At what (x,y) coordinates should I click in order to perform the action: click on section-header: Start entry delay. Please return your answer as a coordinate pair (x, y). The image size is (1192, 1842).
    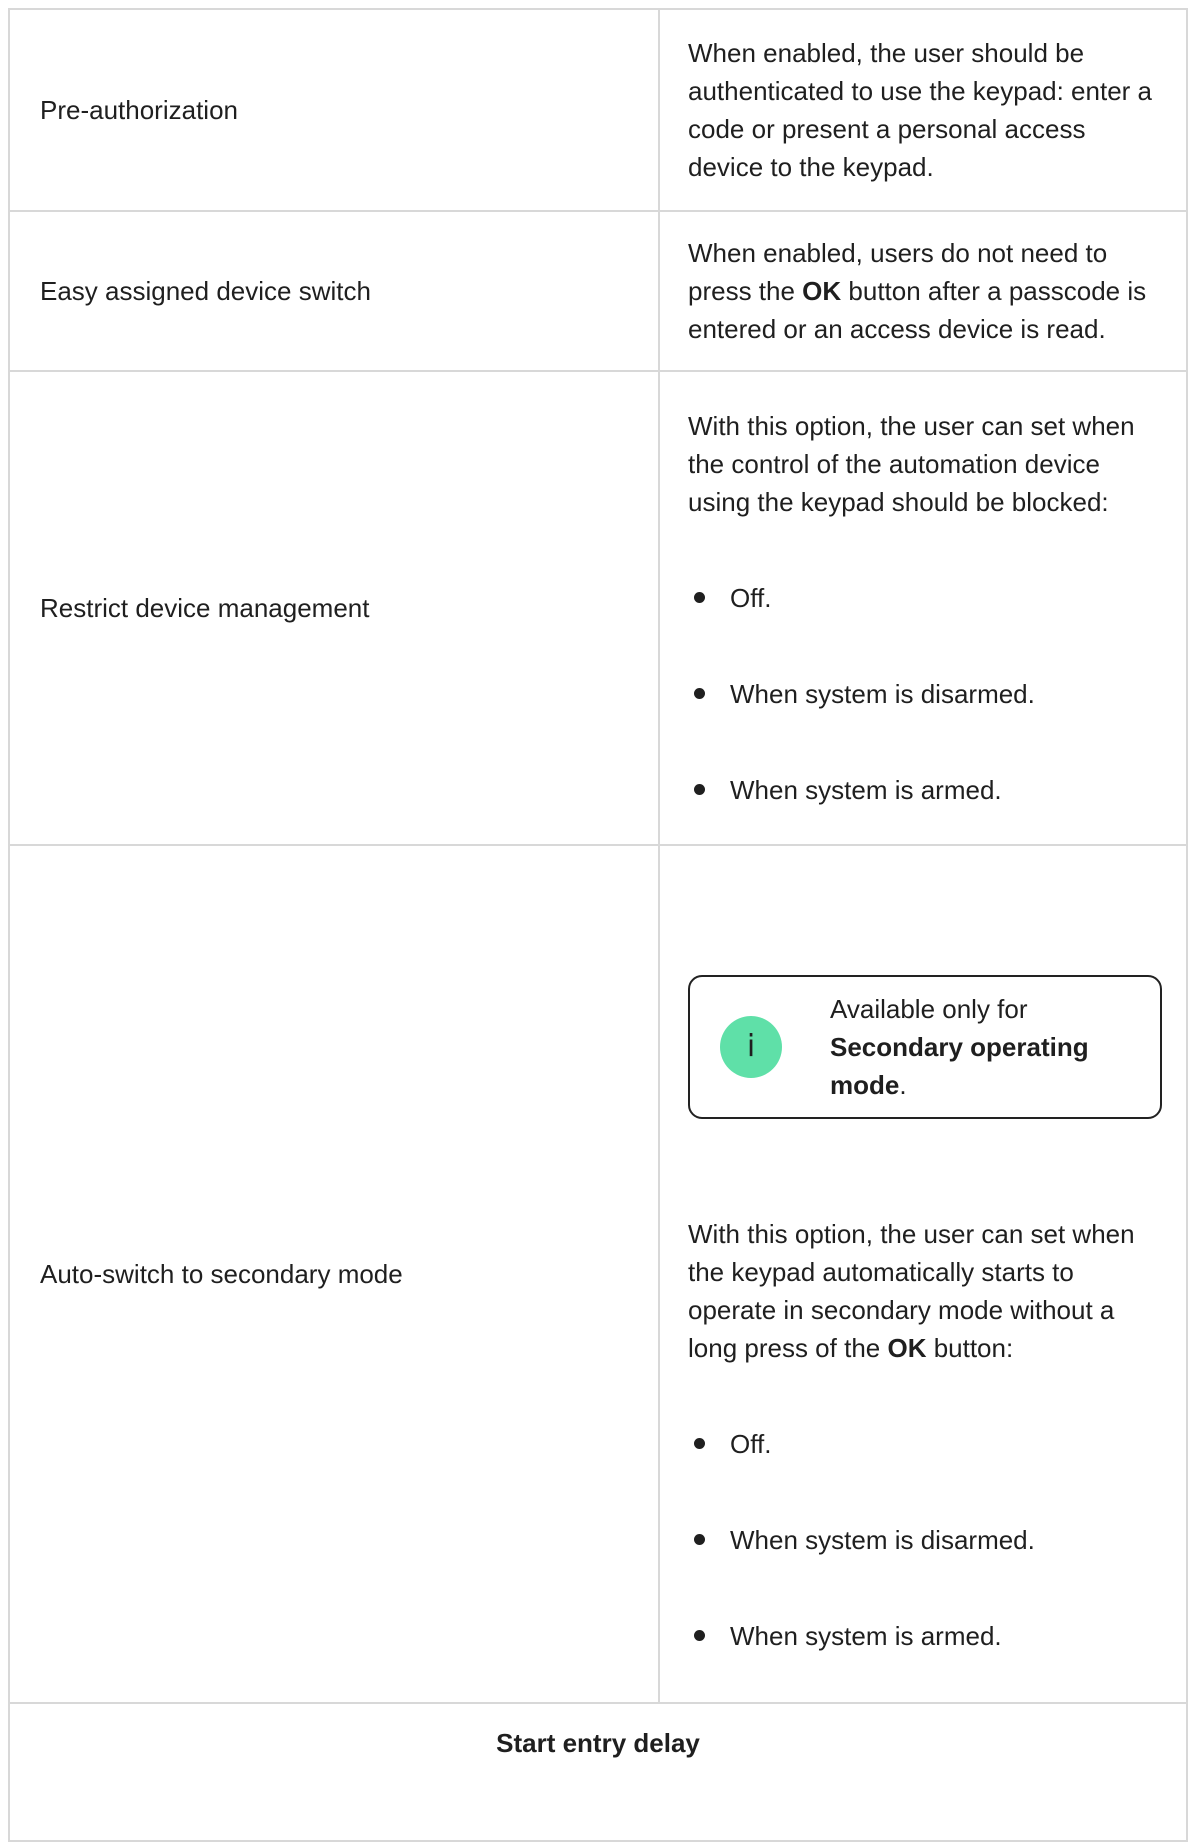
    Looking at the image, I should click on (598, 1772).